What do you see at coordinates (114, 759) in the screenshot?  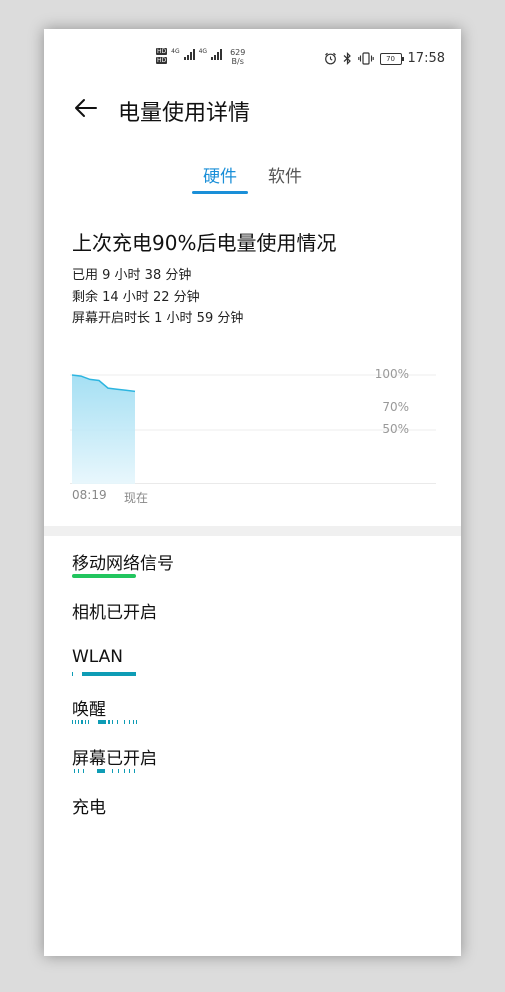 I see `item-label: 屏幕已开启` at bounding box center [114, 759].